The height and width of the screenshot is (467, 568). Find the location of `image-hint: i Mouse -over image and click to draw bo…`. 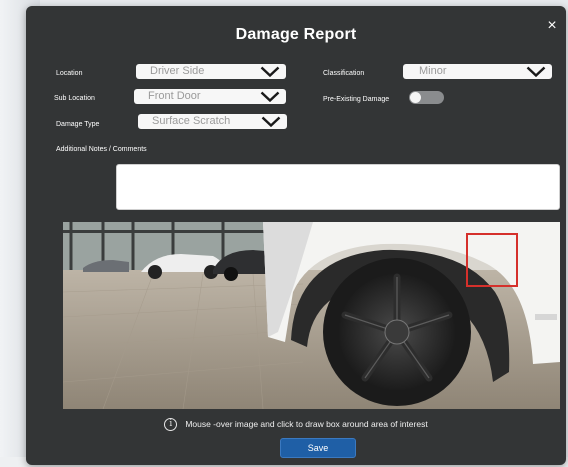

image-hint: i Mouse -over image and click to draw bo… is located at coordinates (296, 424).